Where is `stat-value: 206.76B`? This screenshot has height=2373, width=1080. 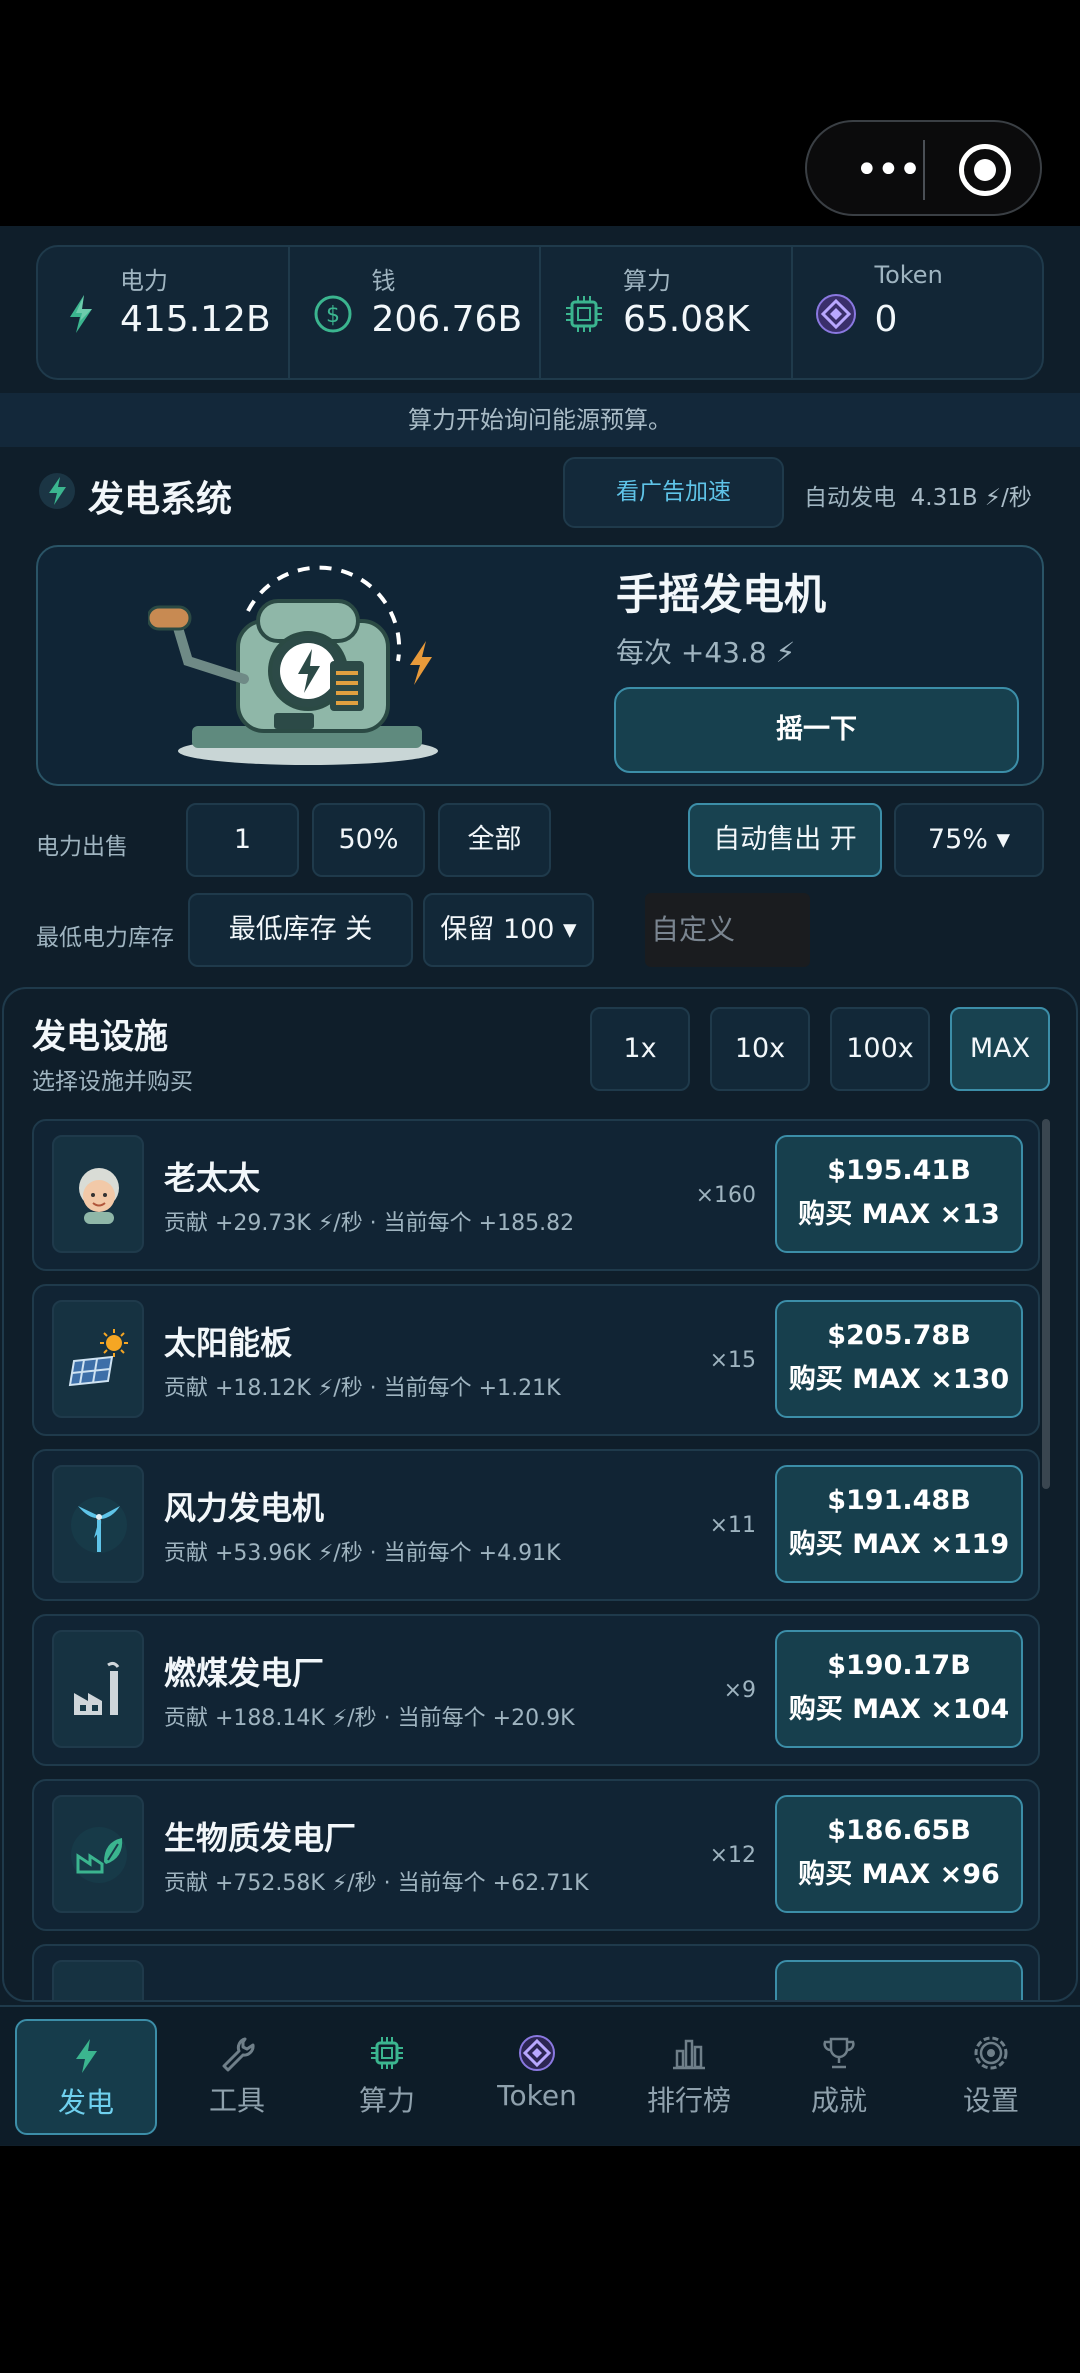
stat-value: 206.76B is located at coordinates (447, 319).